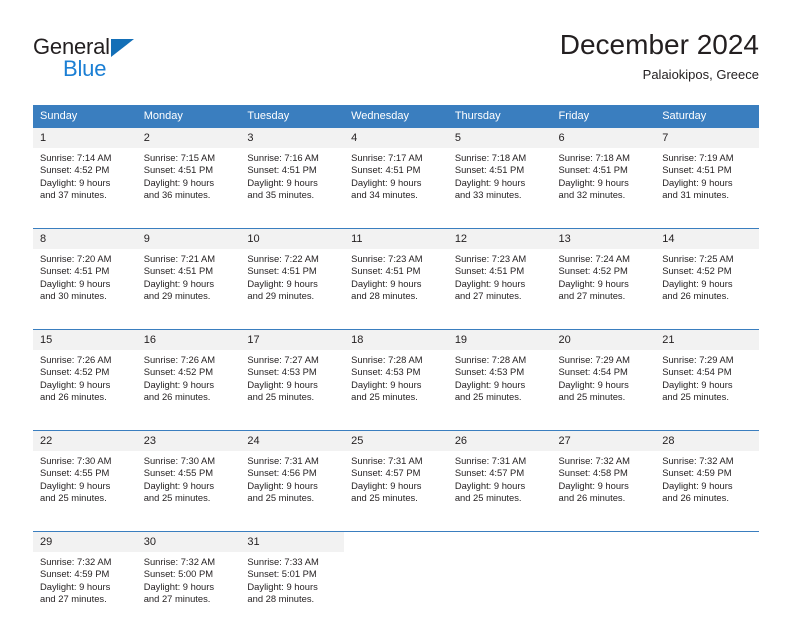  I want to click on day-number: 24, so click(292, 441).